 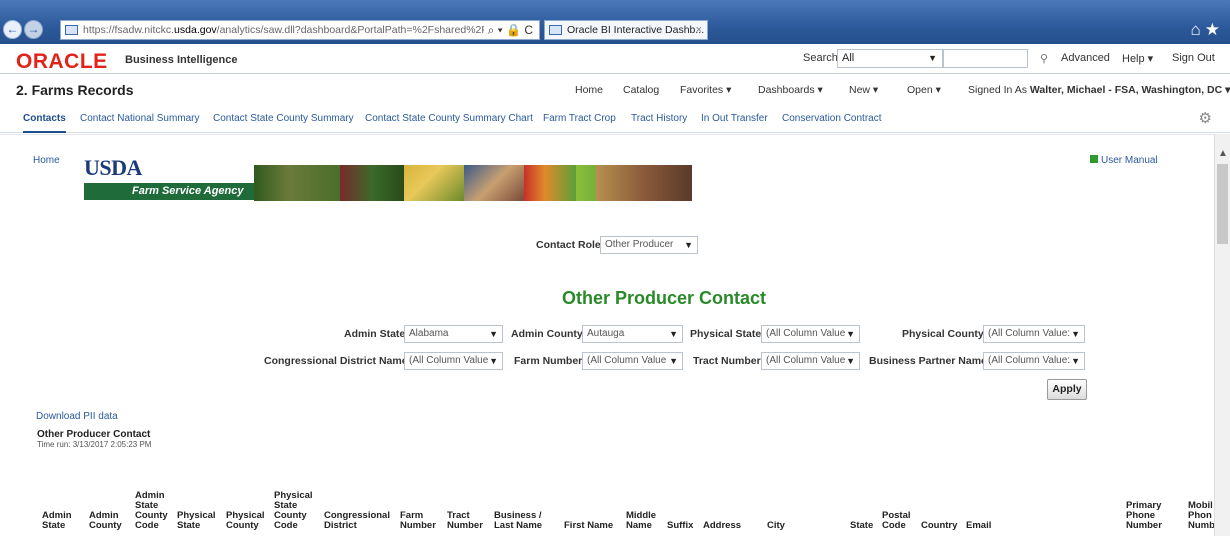 What do you see at coordinates (978, 526) in the screenshot?
I see `column-header: Email` at bounding box center [978, 526].